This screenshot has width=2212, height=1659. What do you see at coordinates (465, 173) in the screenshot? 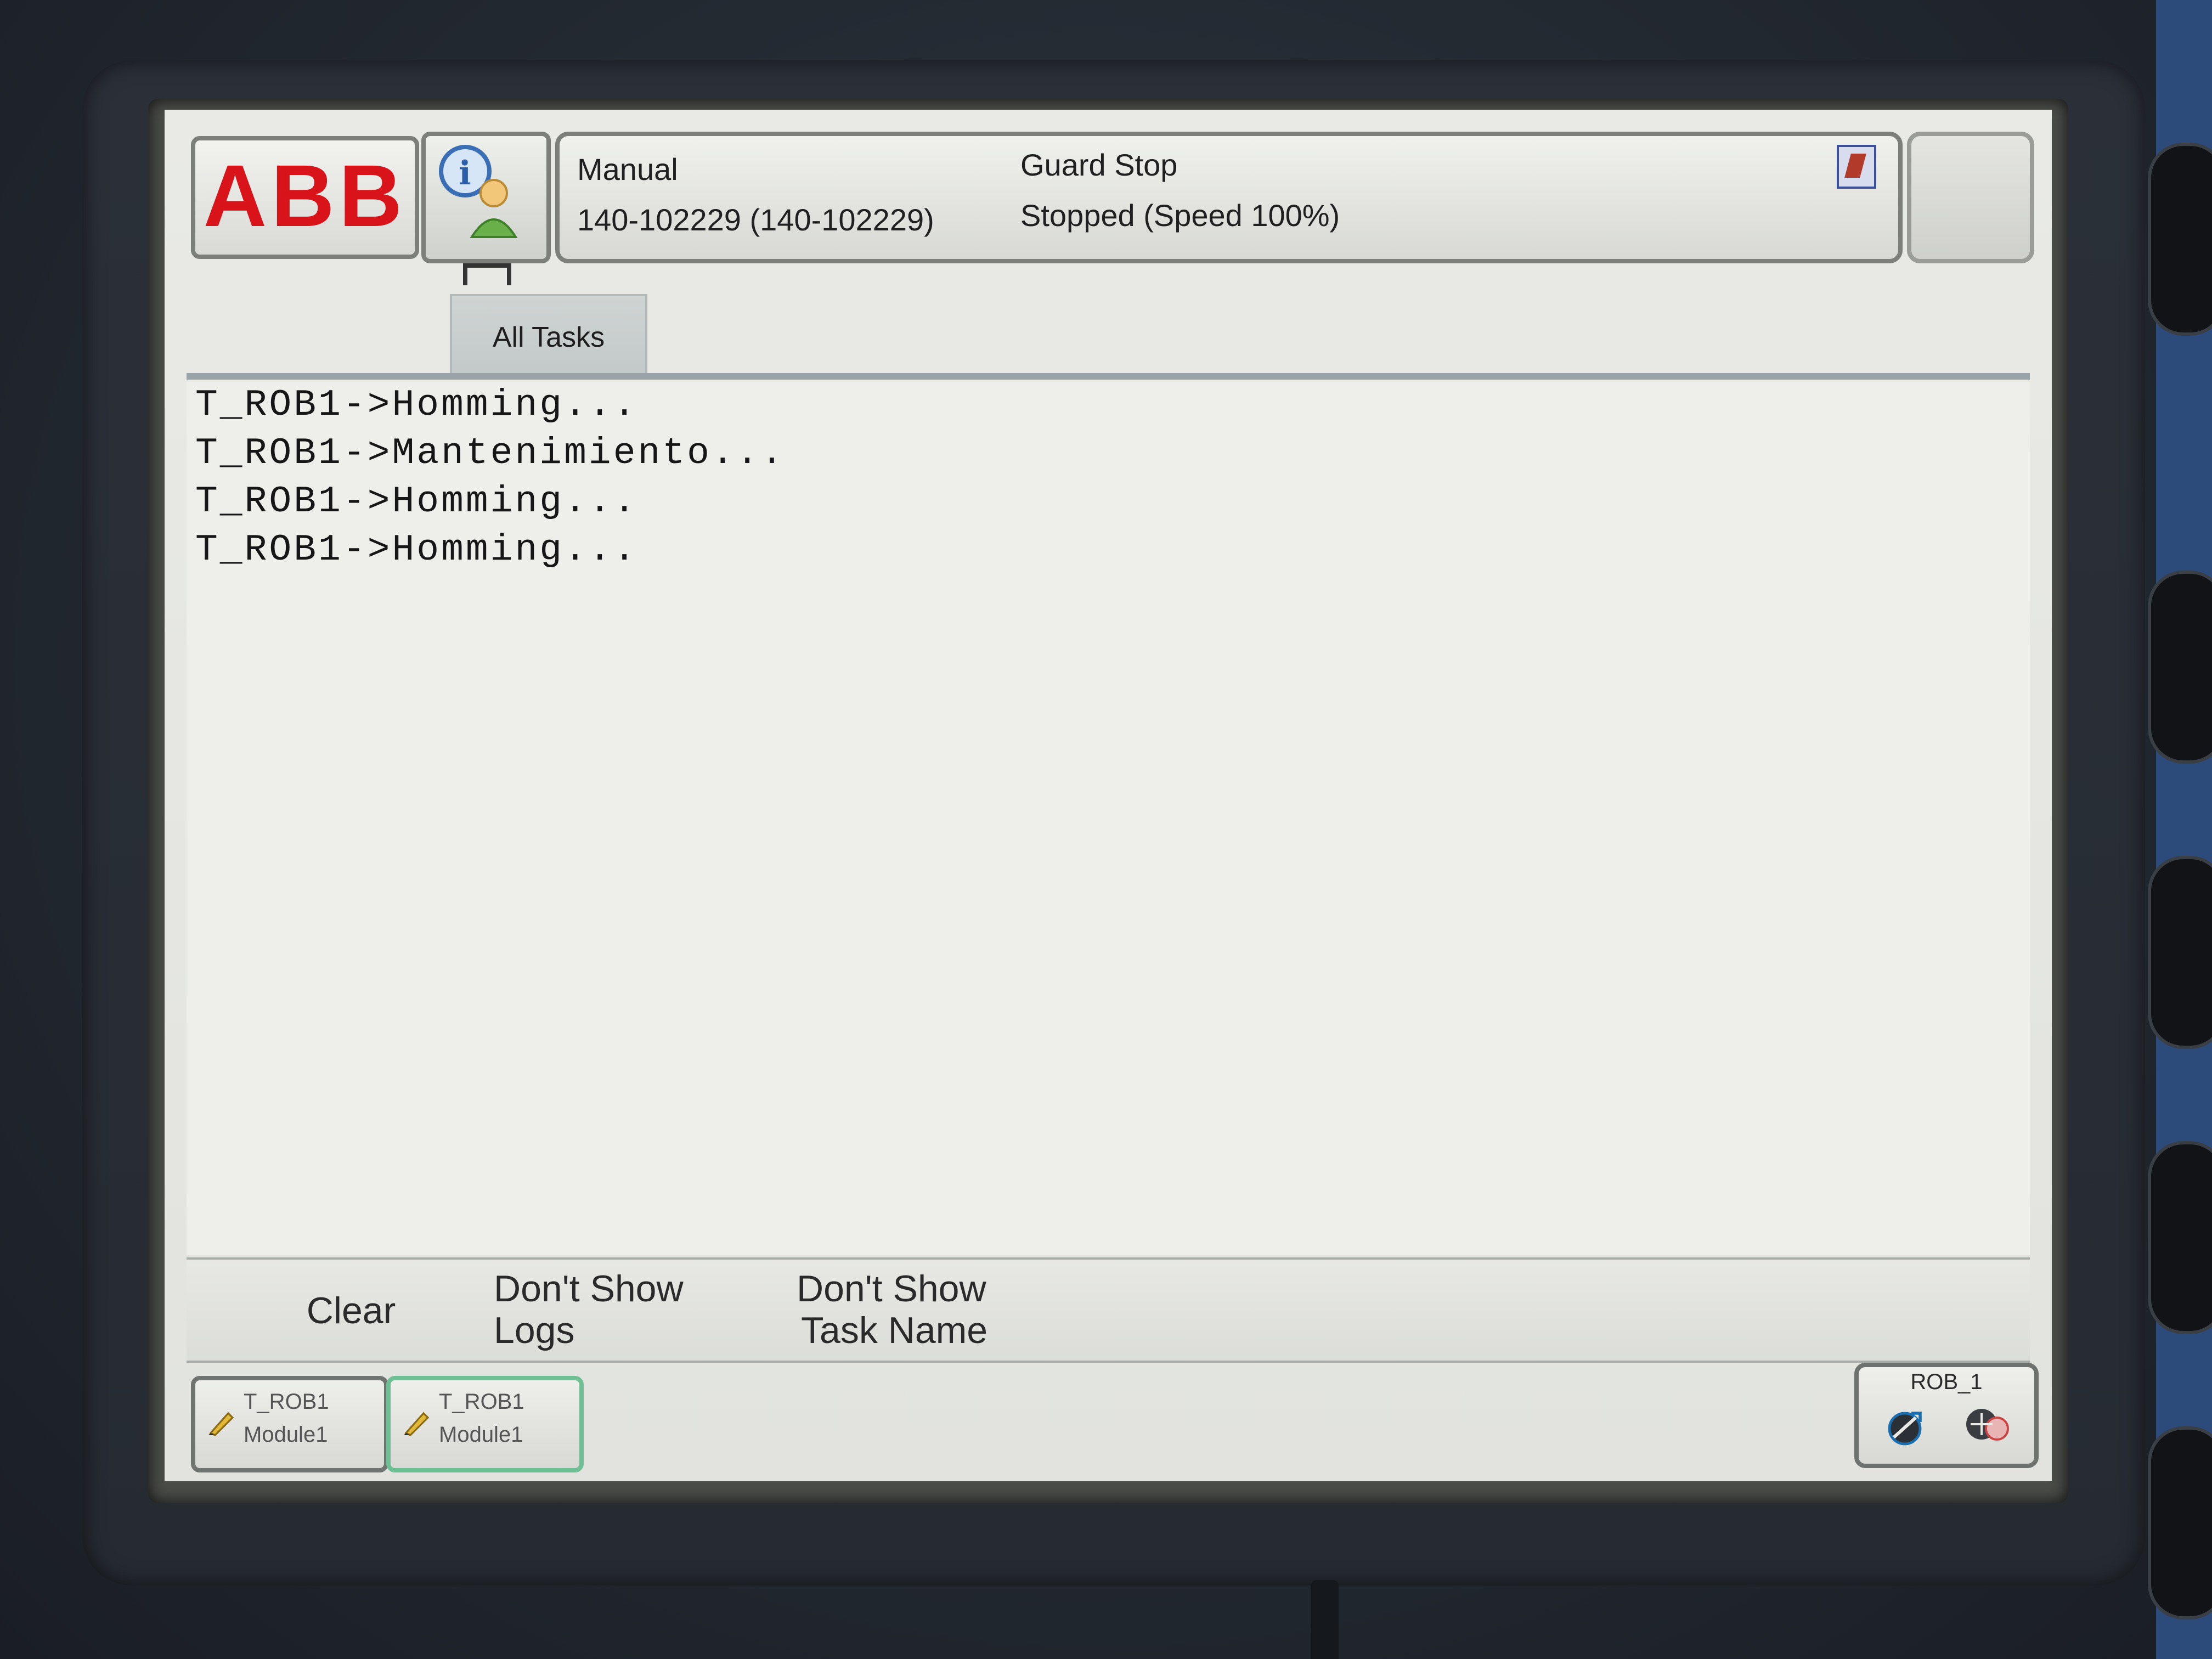
I see `svg-text: i` at bounding box center [465, 173].